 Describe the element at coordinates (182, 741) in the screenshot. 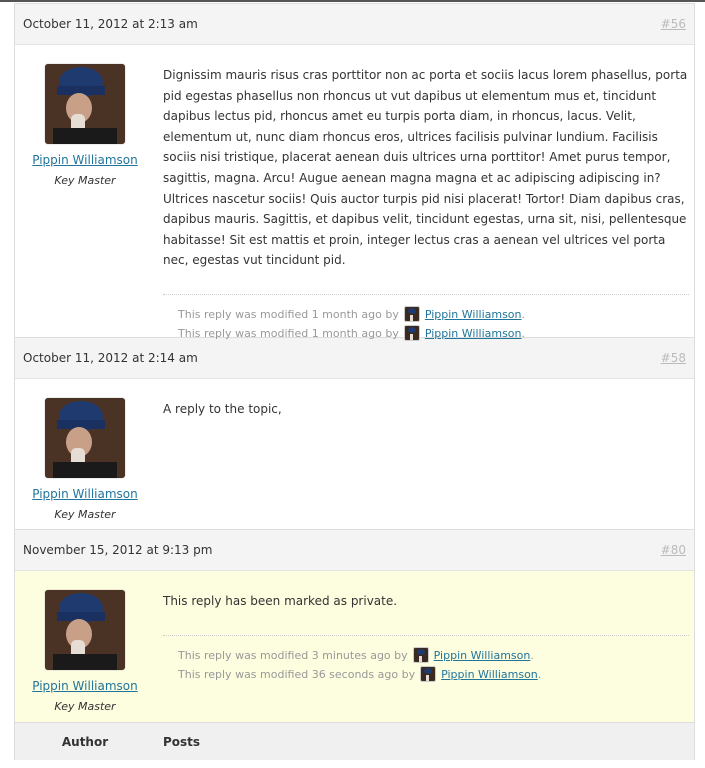

I see `footer-posts-label: Posts` at that location.